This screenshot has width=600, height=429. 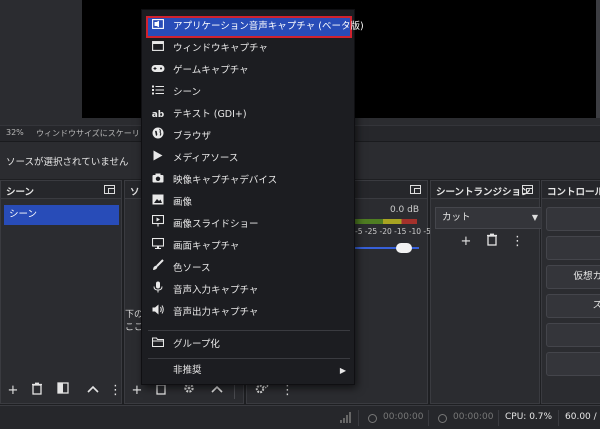 I want to click on audio-level-meter, so click(x=386, y=221).